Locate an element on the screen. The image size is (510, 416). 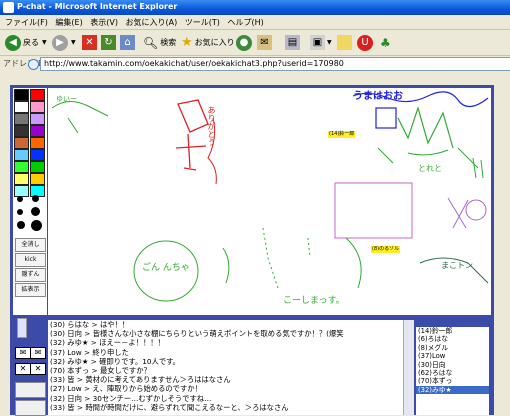
refresh-button: ↻ is located at coordinates (108, 42).